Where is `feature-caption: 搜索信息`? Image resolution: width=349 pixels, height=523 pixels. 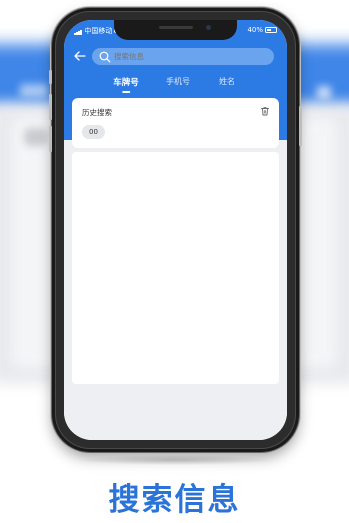 feature-caption: 搜索信息 is located at coordinates (174, 500).